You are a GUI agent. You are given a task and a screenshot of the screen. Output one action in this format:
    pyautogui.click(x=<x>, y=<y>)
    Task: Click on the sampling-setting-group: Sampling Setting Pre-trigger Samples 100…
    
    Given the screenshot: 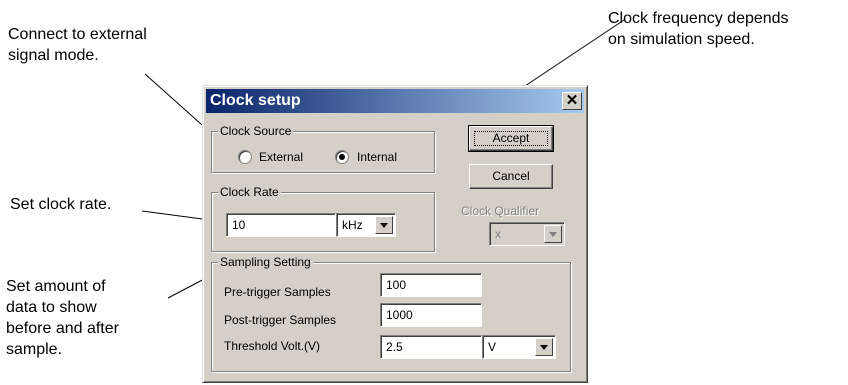 What is the action you would take?
    pyautogui.click(x=391, y=313)
    